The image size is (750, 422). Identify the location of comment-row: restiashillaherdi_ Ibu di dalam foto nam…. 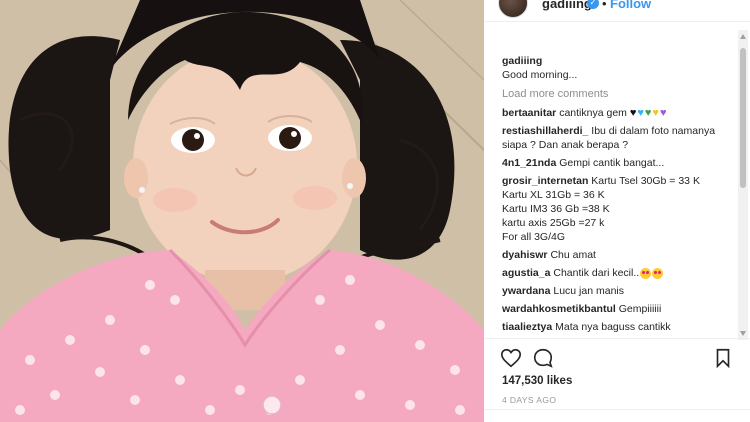
(618, 138).